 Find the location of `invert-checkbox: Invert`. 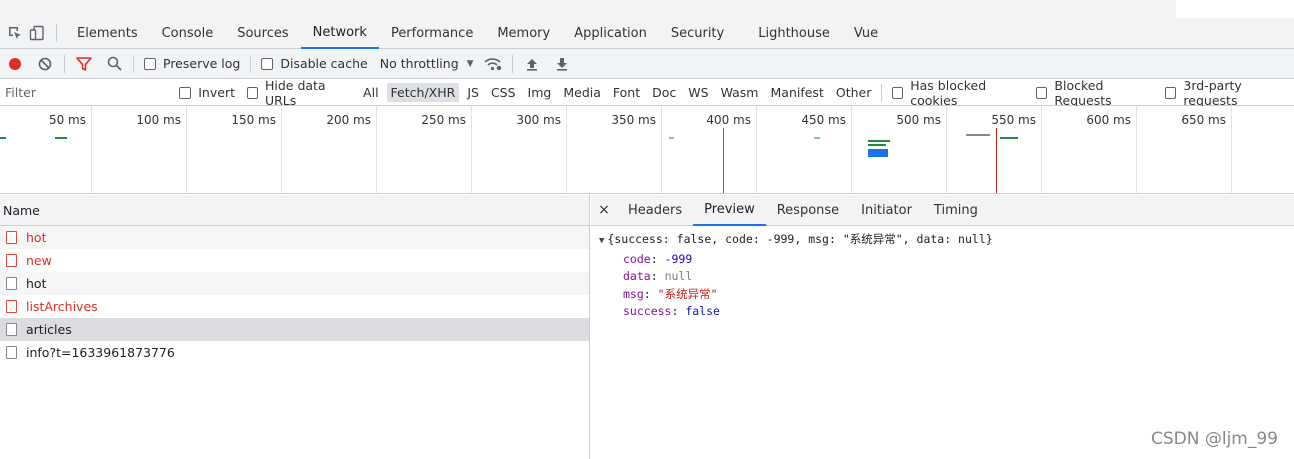

invert-checkbox: Invert is located at coordinates (207, 92).